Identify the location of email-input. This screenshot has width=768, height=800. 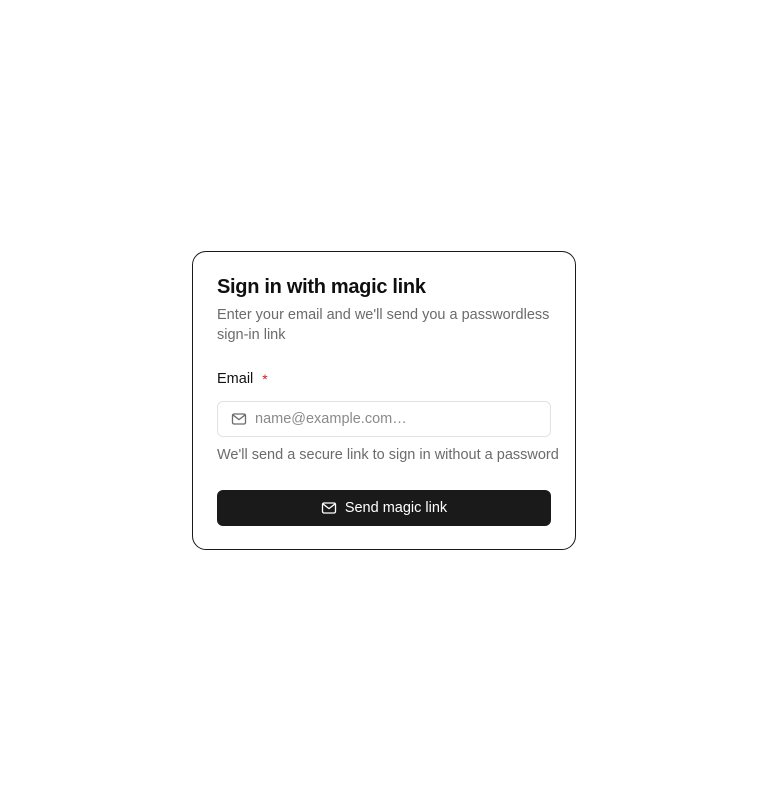
(400, 419).